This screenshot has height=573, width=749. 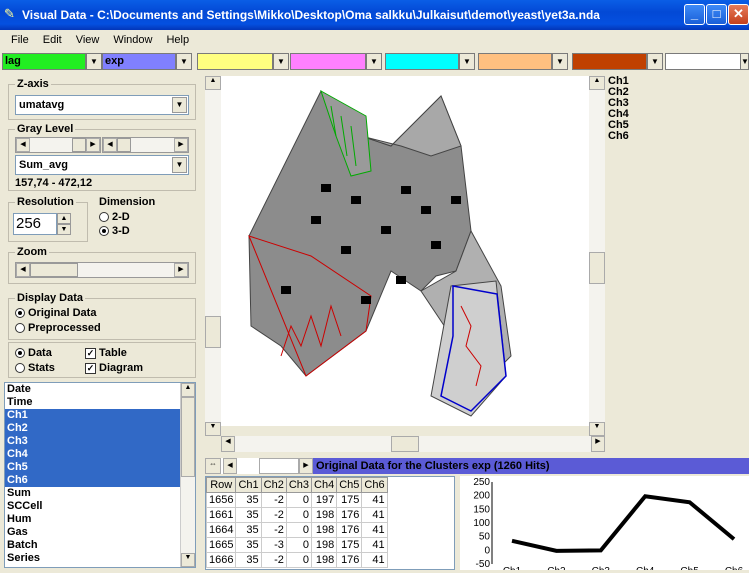 What do you see at coordinates (106, 353) in the screenshot?
I see `table-checkbox: ✓ Table` at bounding box center [106, 353].